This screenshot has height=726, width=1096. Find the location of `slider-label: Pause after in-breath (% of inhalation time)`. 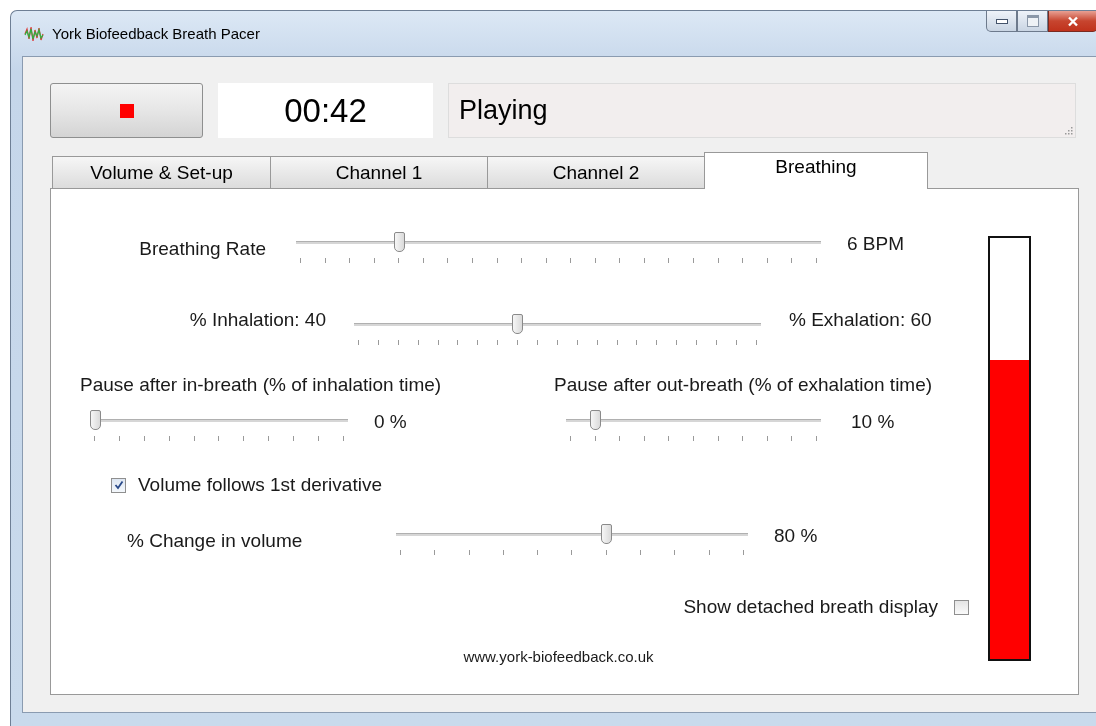

slider-label: Pause after in-breath (% of inhalation time) is located at coordinates (261, 385).